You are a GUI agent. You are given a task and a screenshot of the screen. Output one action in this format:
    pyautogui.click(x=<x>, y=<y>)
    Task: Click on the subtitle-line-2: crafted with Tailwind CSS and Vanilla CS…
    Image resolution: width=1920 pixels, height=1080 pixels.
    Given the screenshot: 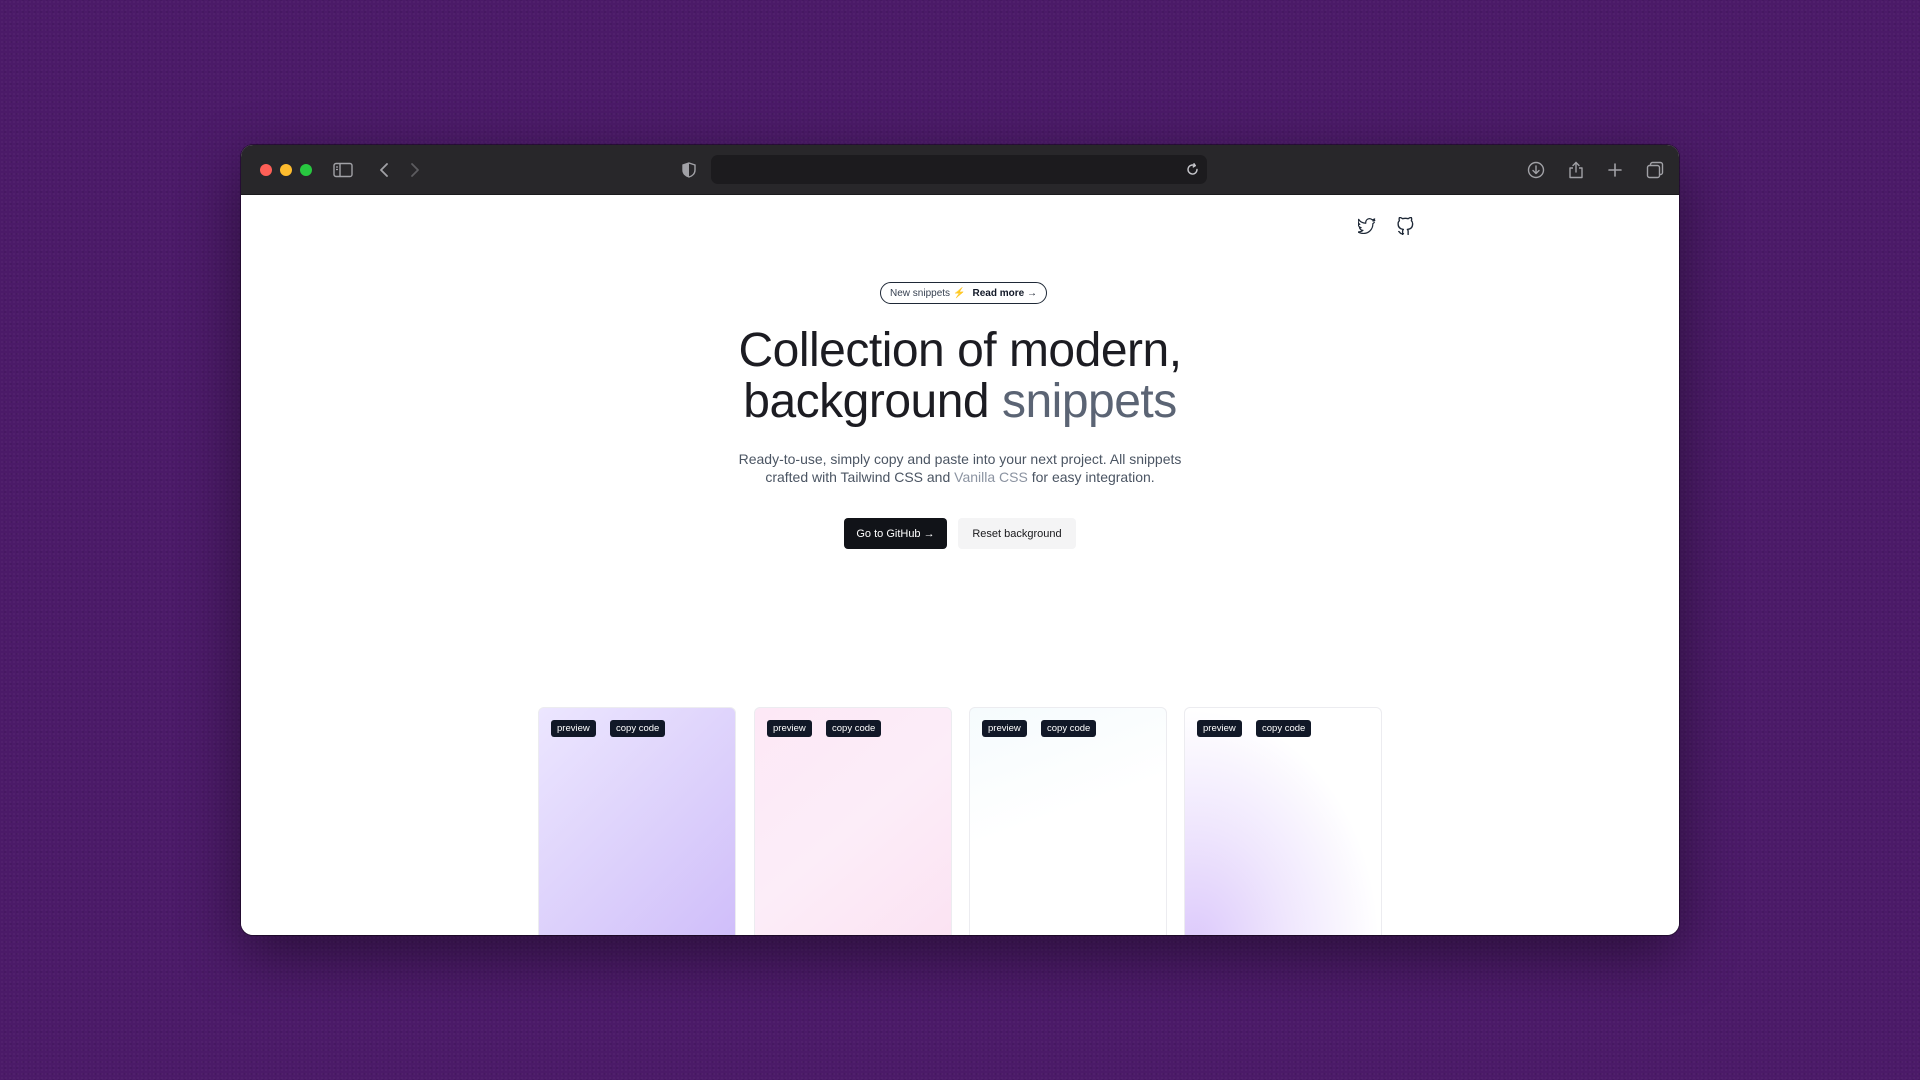 What is the action you would take?
    pyautogui.click(x=960, y=477)
    